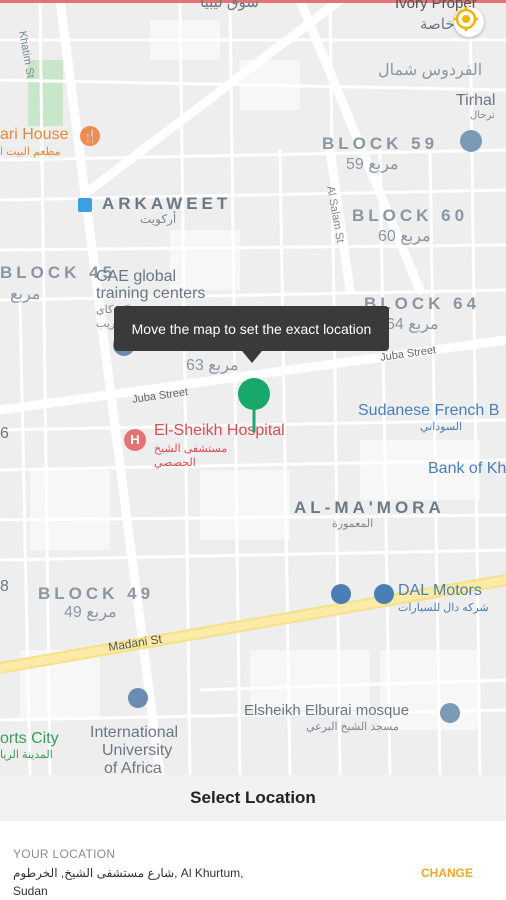 The height and width of the screenshot is (900, 506). Describe the element at coordinates (476, 100) in the screenshot. I see `map-label: Tirhal` at that location.